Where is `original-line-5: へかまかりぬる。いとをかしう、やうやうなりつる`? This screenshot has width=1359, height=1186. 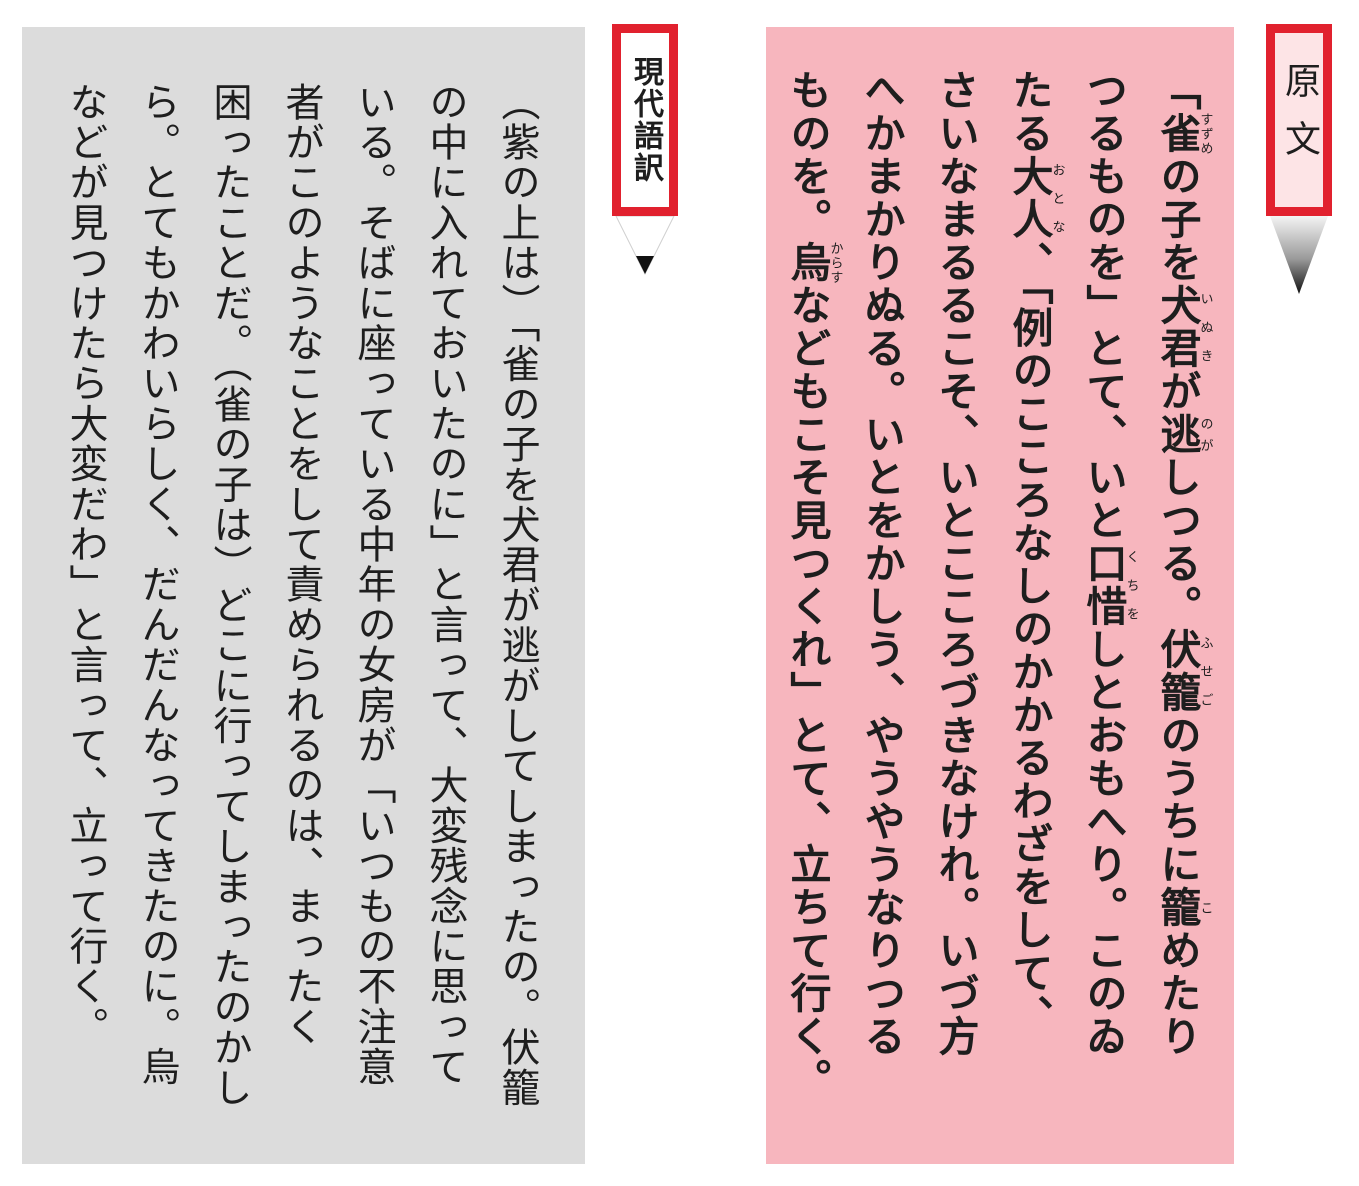 original-line-5: へかまかりぬる。いとをかしう、やうやうなりつる is located at coordinates (881, 563).